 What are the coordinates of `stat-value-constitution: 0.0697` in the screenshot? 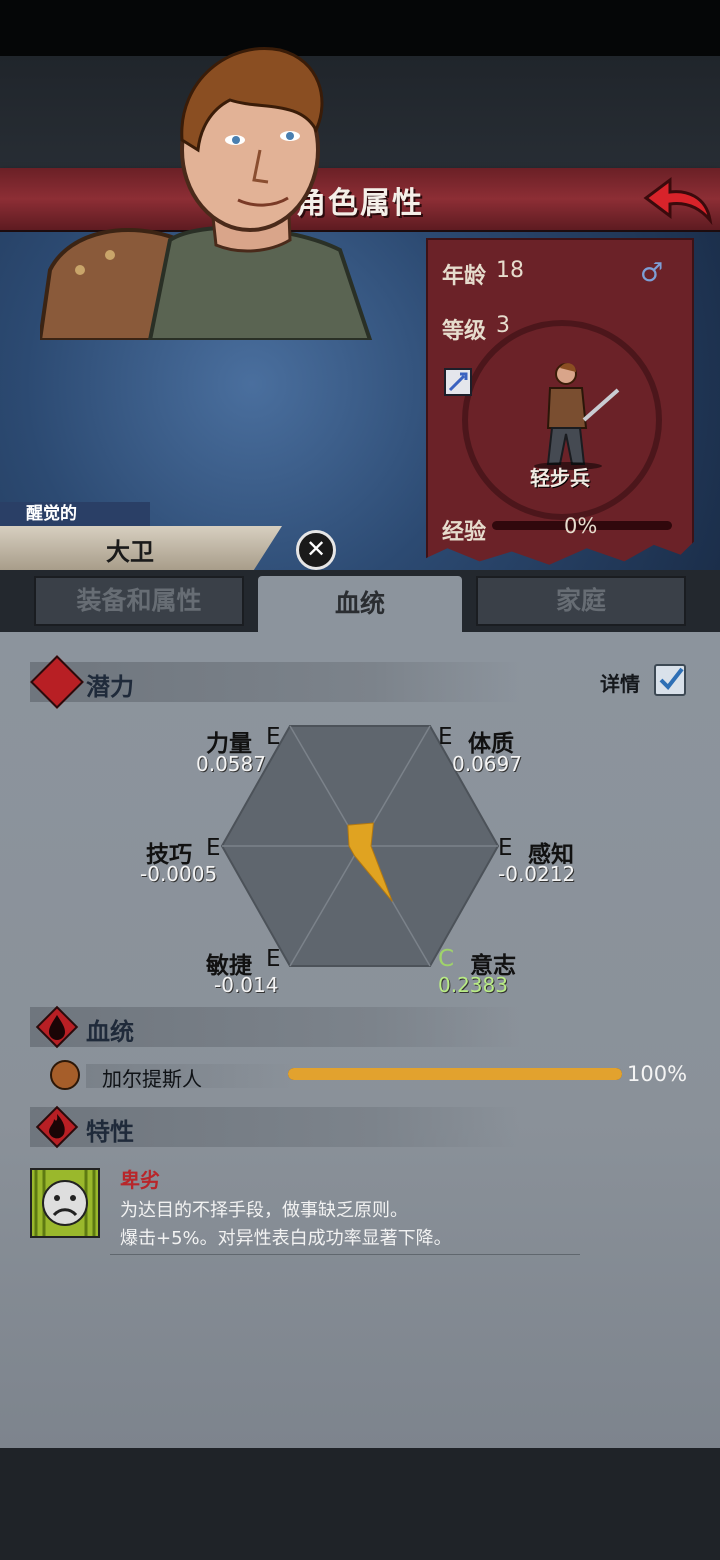 It's located at (487, 764).